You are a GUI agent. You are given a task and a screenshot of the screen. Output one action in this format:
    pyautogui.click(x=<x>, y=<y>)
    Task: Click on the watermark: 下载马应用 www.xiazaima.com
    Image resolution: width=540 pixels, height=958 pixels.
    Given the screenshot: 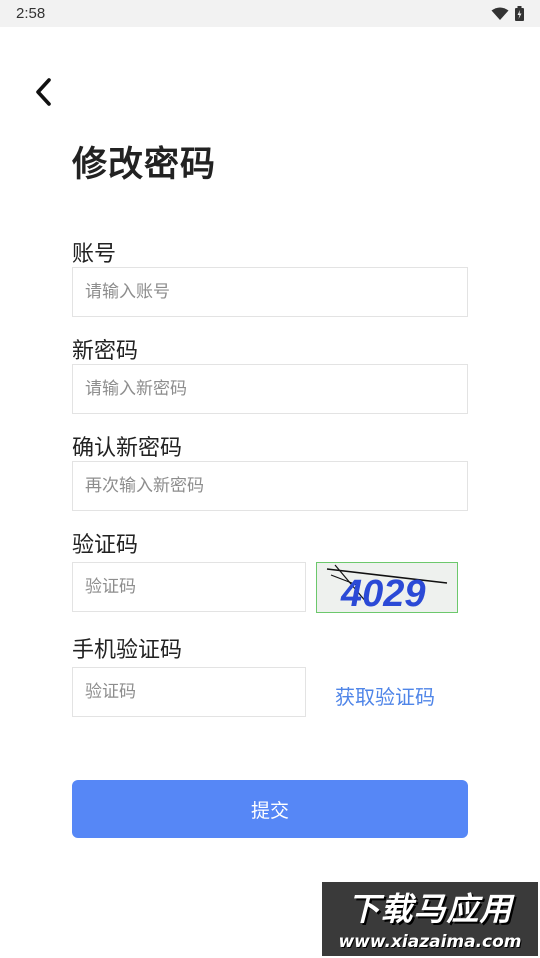 What is the action you would take?
    pyautogui.click(x=430, y=919)
    